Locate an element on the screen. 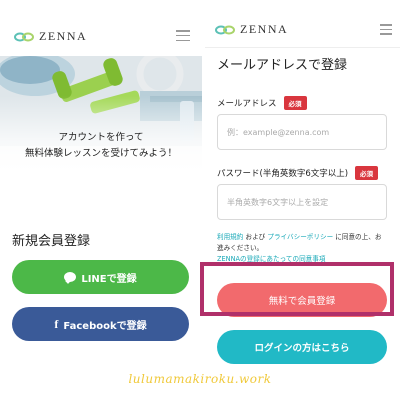  privacy-policy-link: プライバシーポリシー is located at coordinates (300, 237).